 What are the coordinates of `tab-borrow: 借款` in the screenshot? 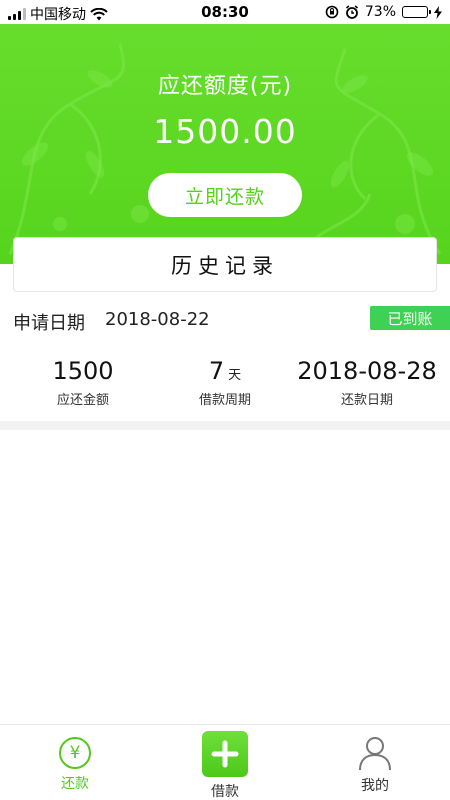 It's located at (225, 762).